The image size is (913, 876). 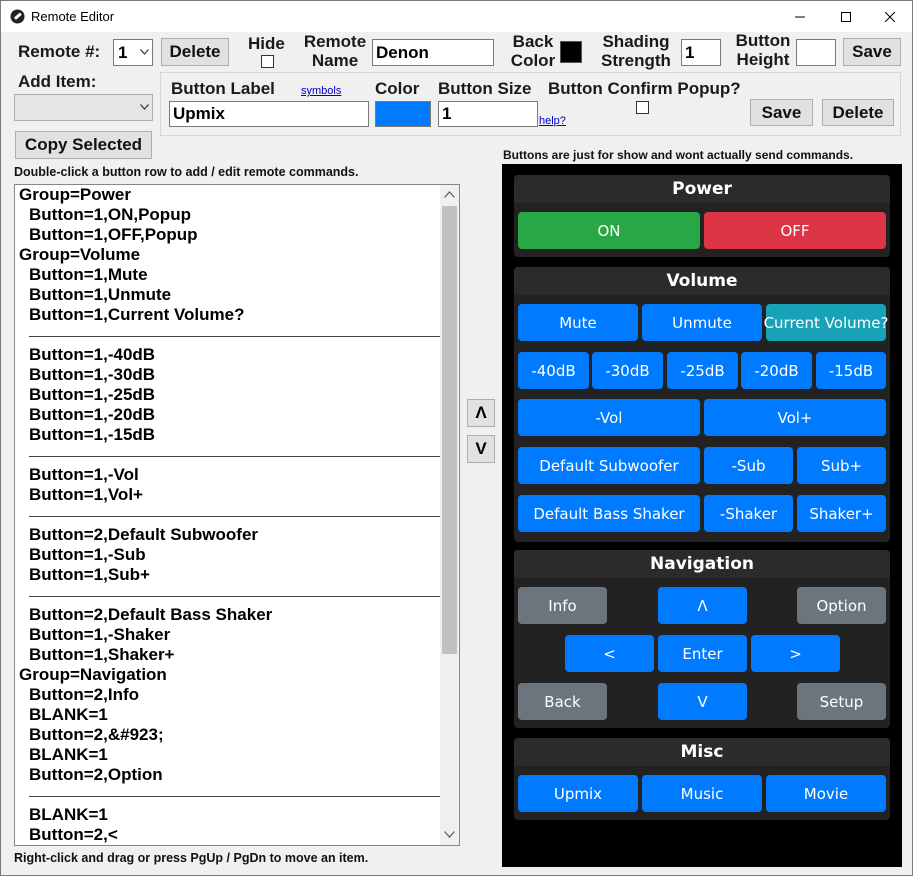 What do you see at coordinates (553, 370) in the screenshot?
I see `minus-40db-button: -40dB` at bounding box center [553, 370].